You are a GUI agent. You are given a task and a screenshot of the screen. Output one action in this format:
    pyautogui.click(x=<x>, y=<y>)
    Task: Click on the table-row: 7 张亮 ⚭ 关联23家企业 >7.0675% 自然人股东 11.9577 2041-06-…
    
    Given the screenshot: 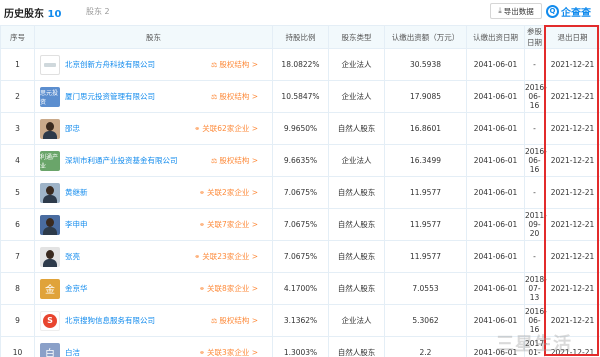 What is the action you would take?
    pyautogui.click(x=300, y=256)
    